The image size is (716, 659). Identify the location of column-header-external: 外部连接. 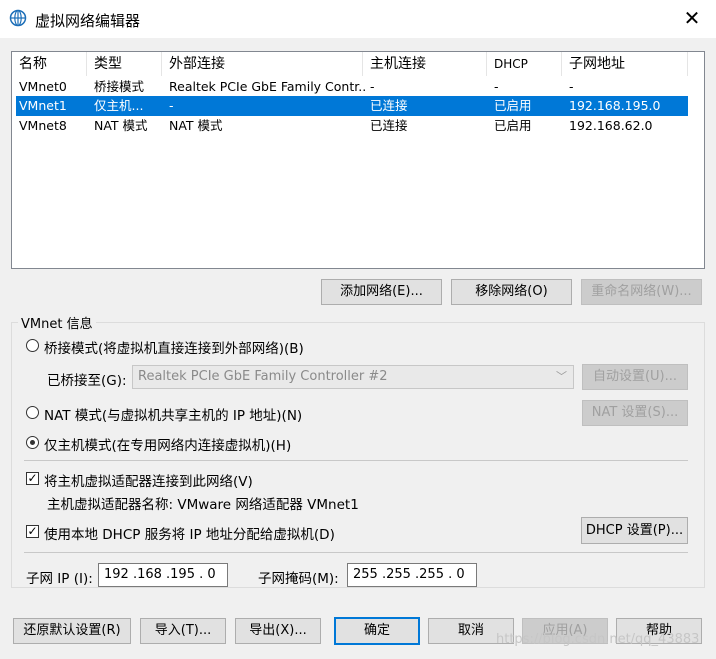
(262, 64).